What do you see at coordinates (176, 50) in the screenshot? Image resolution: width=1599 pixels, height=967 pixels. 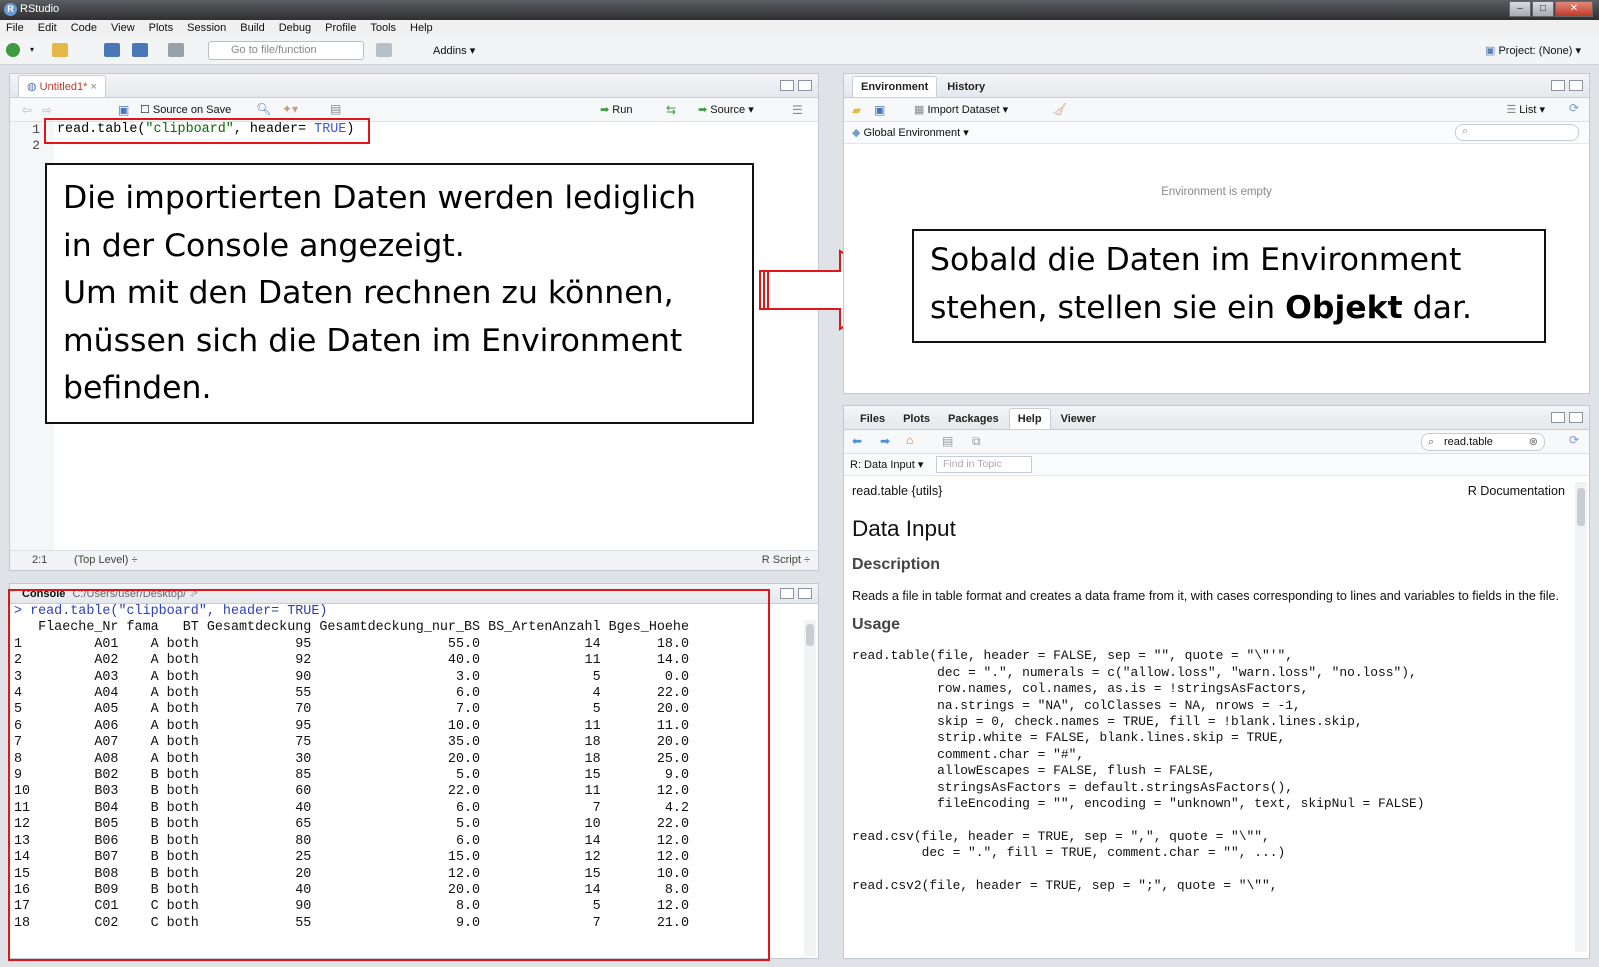 I see `print-icon` at bounding box center [176, 50].